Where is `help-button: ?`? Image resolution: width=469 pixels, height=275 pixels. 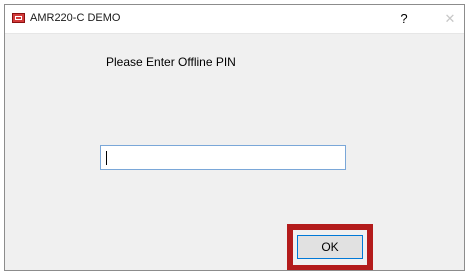 help-button: ? is located at coordinates (404, 19).